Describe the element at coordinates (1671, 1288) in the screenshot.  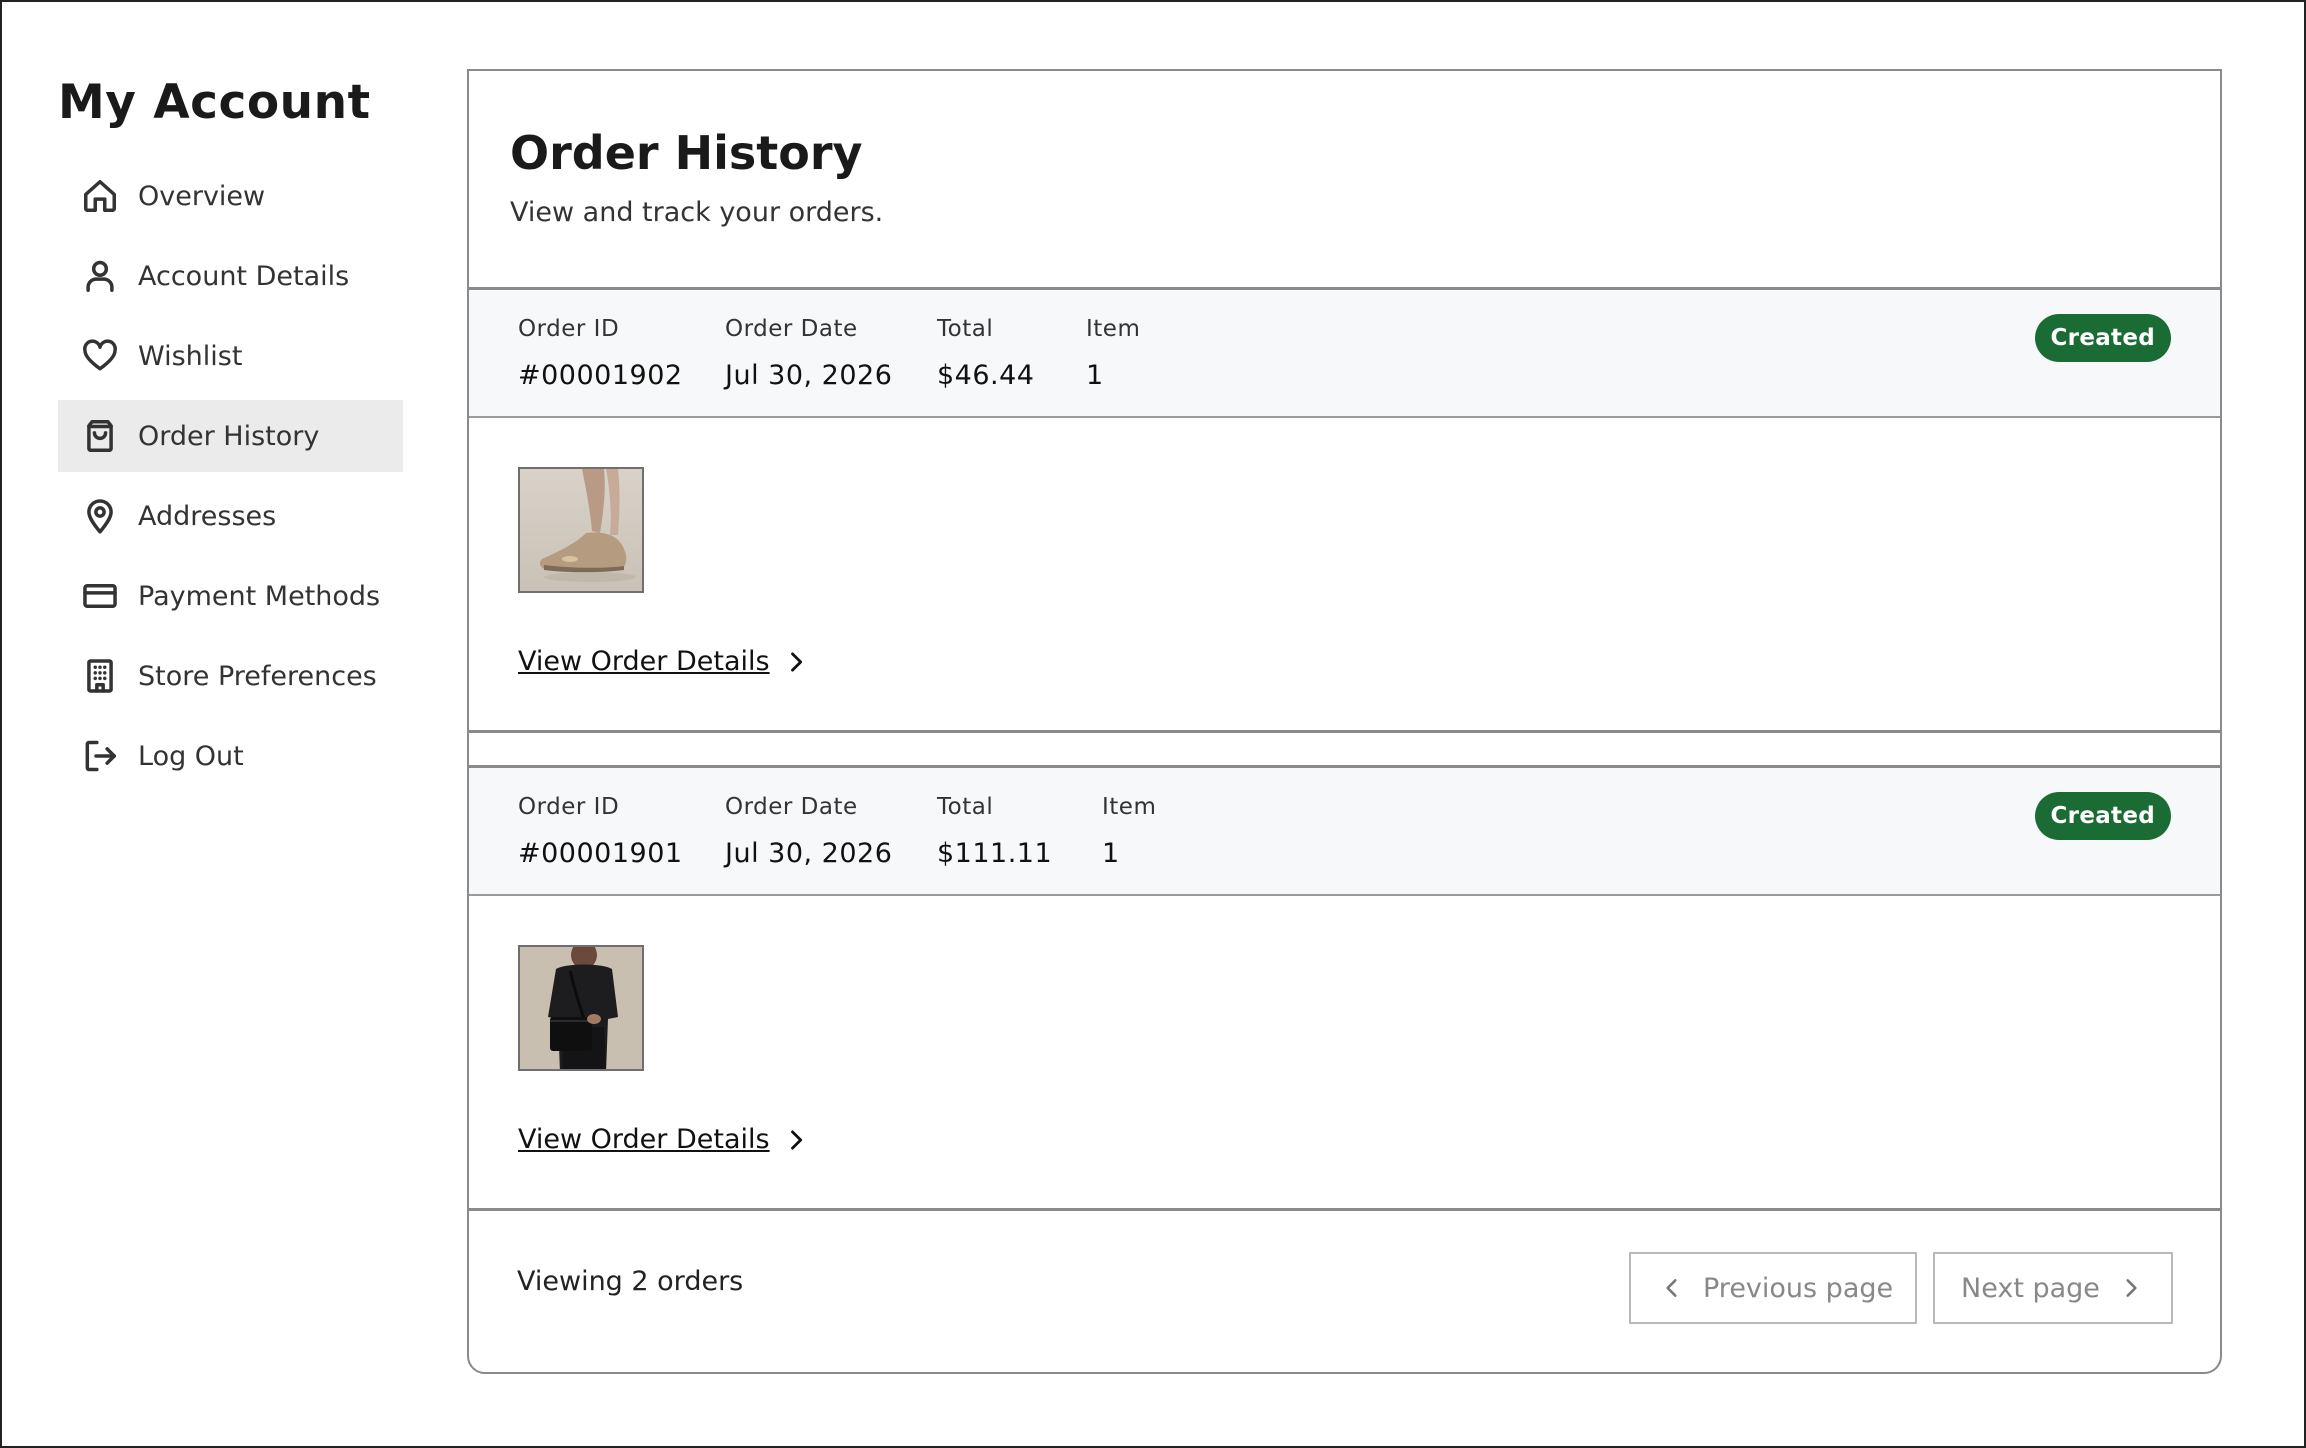
I see `chevron-left-icon` at that location.